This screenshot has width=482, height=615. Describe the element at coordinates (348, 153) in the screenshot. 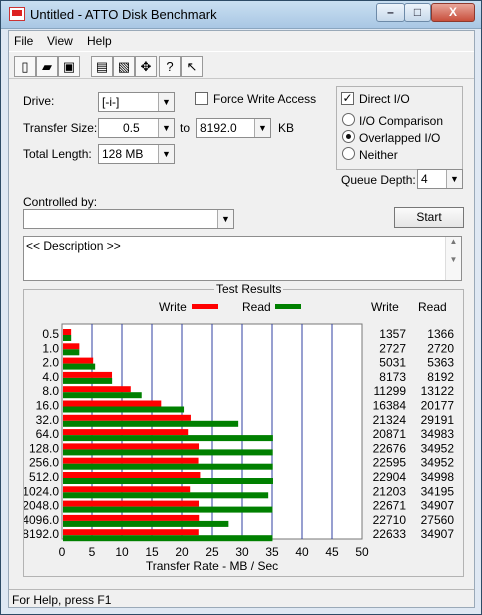

I see `neither-radio` at that location.